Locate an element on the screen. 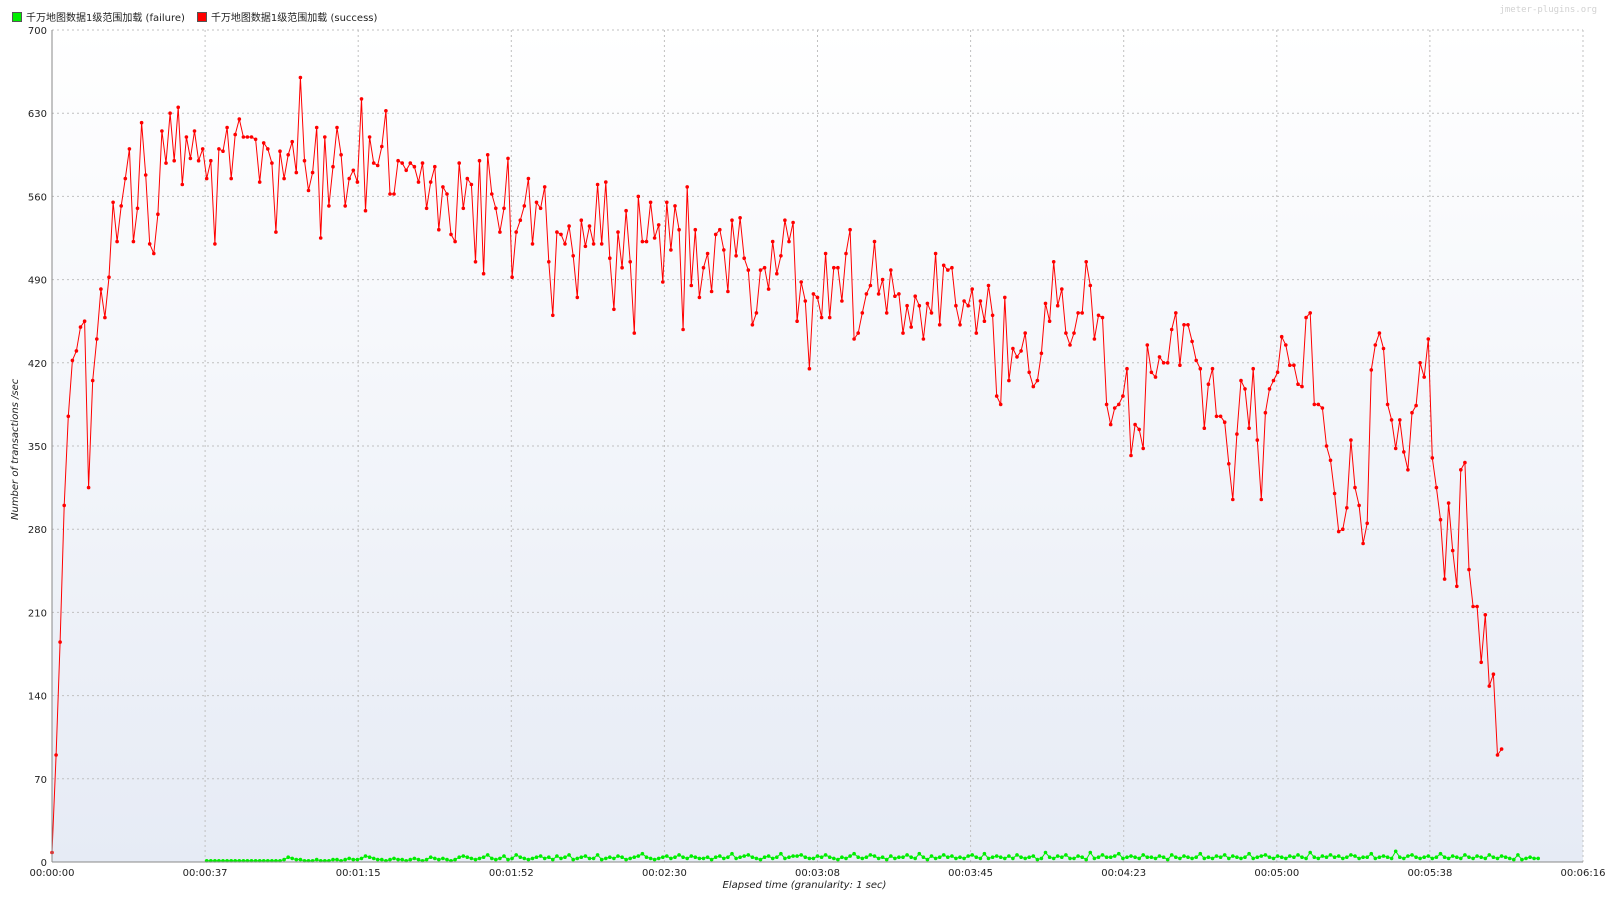 This screenshot has width=1609, height=900. y-tick-label: 560 is located at coordinates (37, 197).